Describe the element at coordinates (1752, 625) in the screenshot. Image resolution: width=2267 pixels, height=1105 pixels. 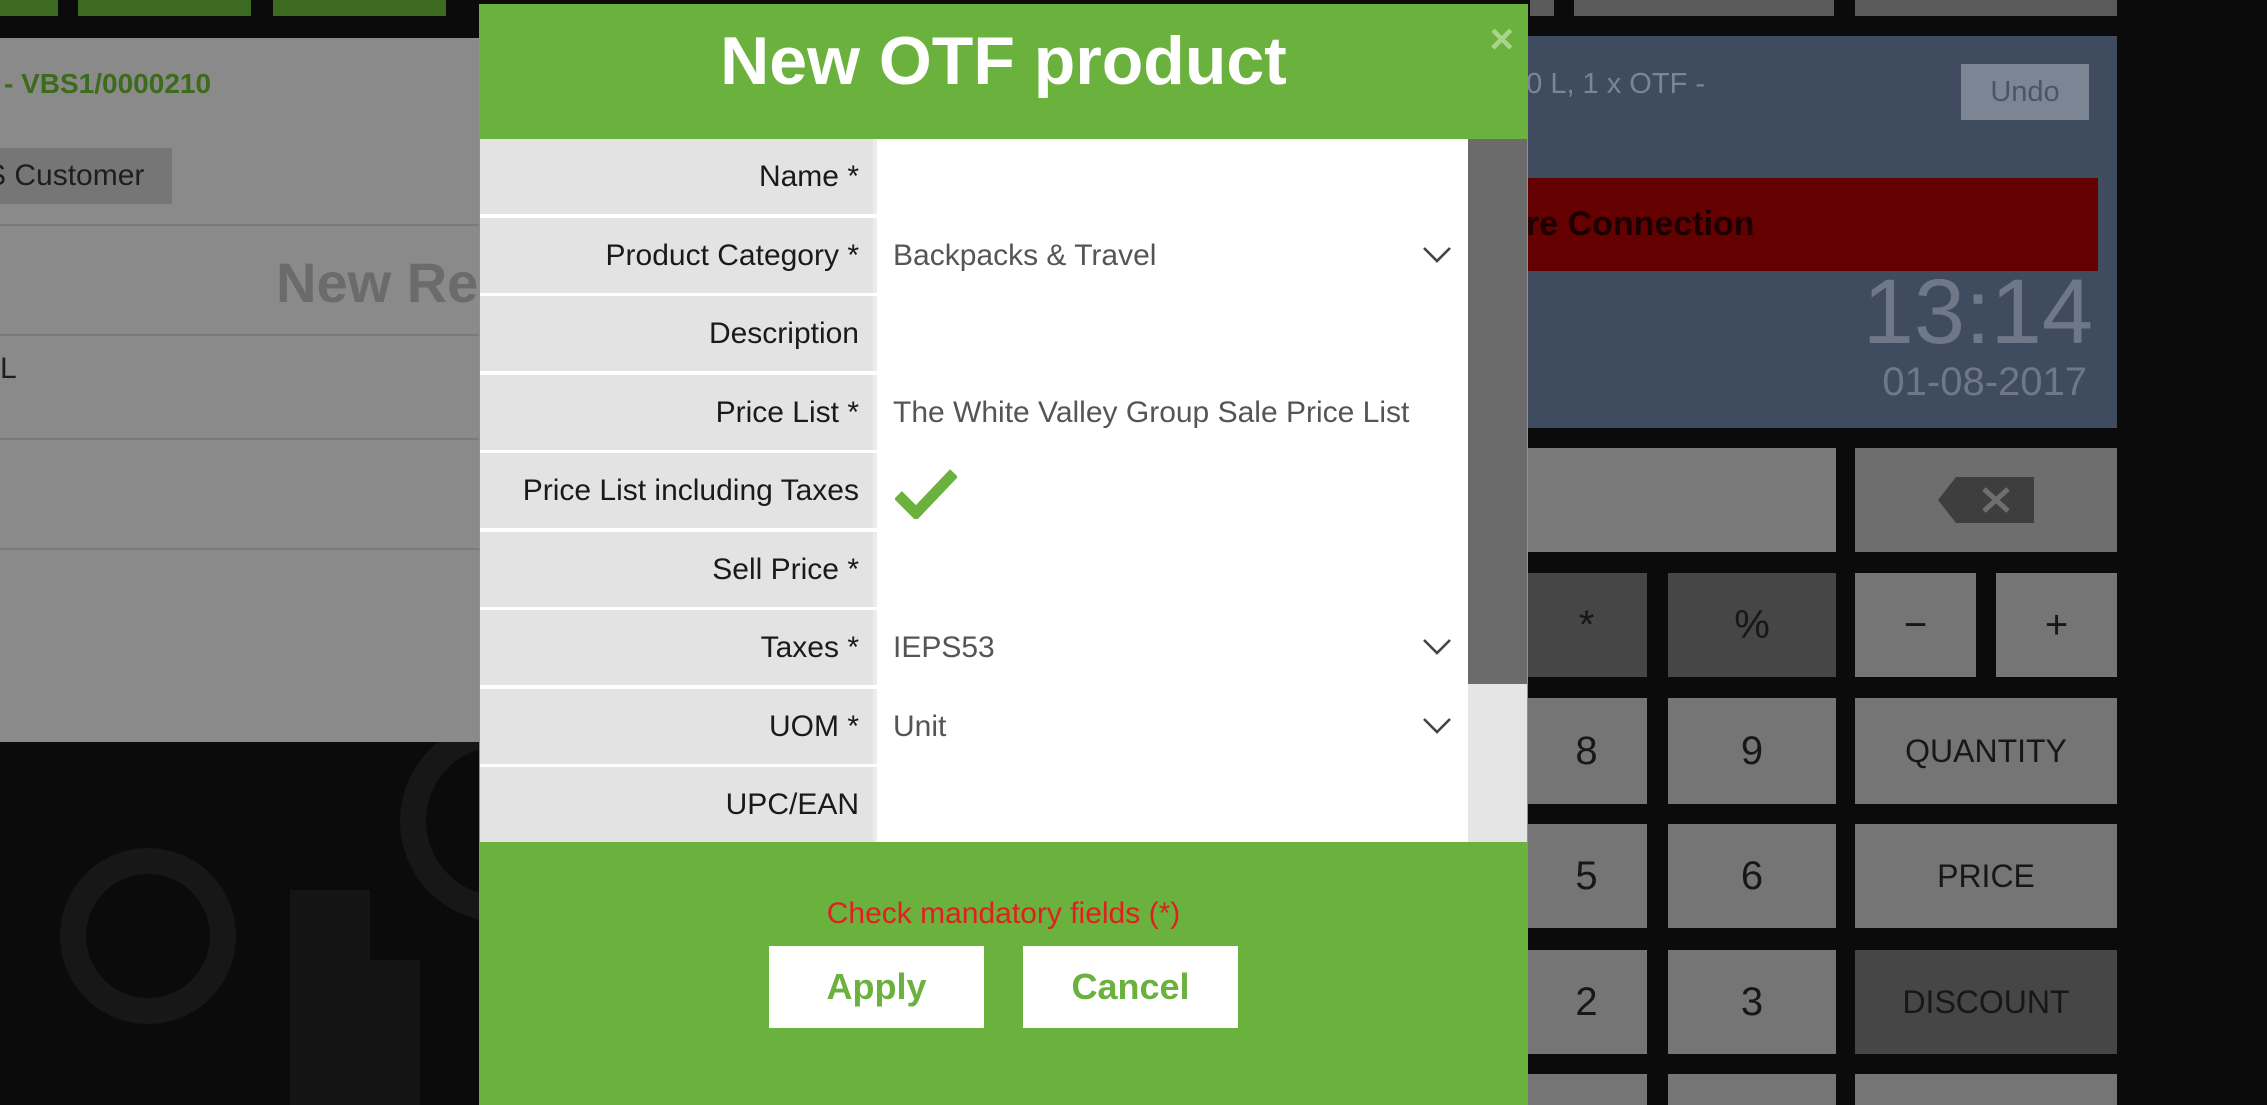
I see `key-percent: %` at that location.